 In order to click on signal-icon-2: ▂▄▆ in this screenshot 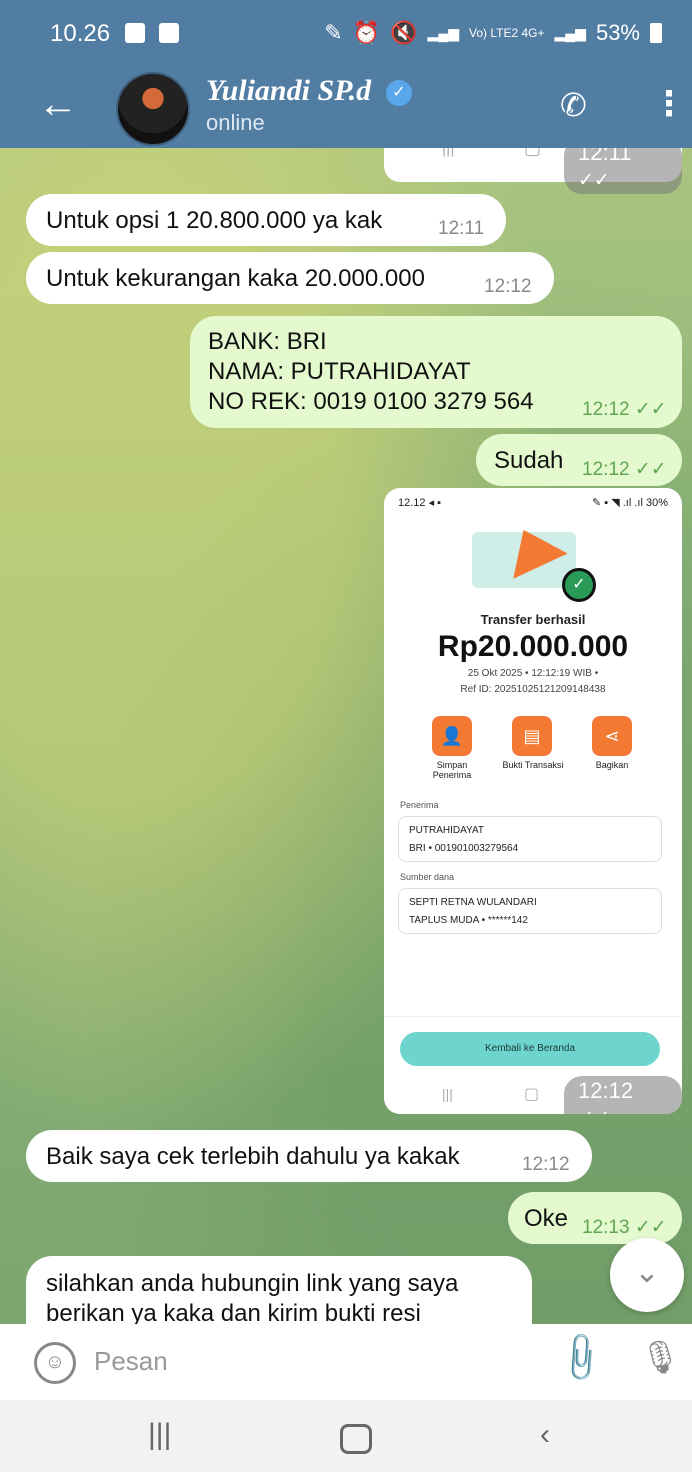, I will do `click(570, 32)`.